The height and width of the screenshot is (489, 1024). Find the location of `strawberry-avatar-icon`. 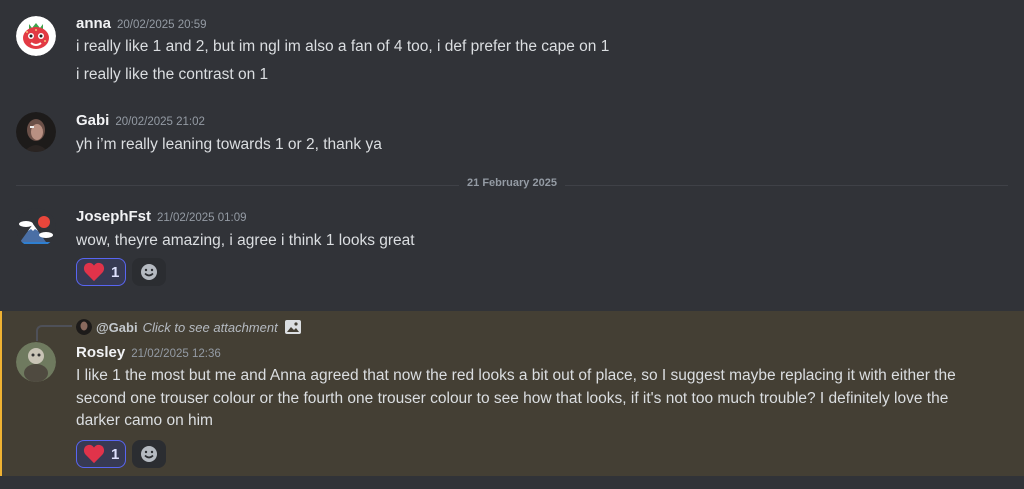

strawberry-avatar-icon is located at coordinates (36, 36).